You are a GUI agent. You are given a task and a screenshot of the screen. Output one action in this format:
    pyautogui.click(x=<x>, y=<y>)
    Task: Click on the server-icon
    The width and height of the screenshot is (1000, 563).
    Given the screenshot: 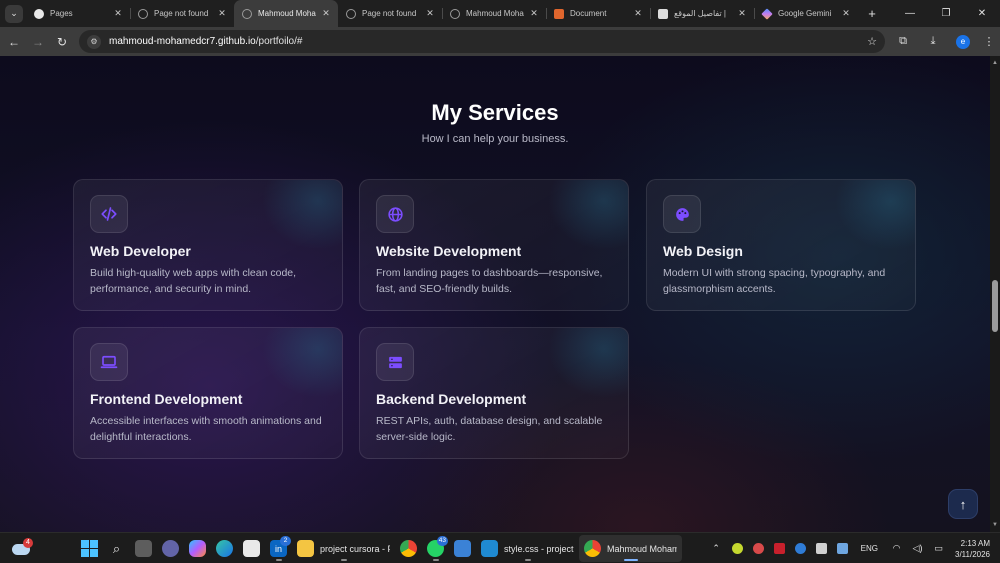 What is the action you would take?
    pyautogui.click(x=395, y=362)
    